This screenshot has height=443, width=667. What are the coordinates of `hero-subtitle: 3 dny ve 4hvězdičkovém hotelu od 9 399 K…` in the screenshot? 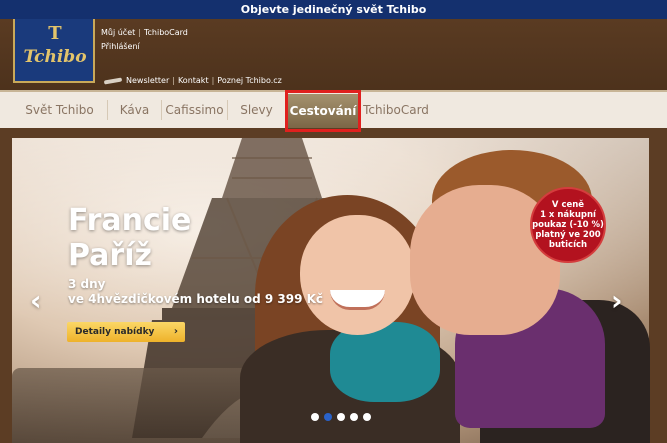 It's located at (195, 292).